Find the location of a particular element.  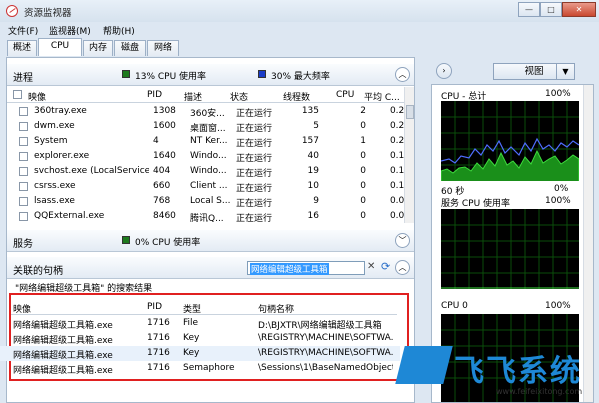

col-threads: 线程数 is located at coordinates (296, 96).